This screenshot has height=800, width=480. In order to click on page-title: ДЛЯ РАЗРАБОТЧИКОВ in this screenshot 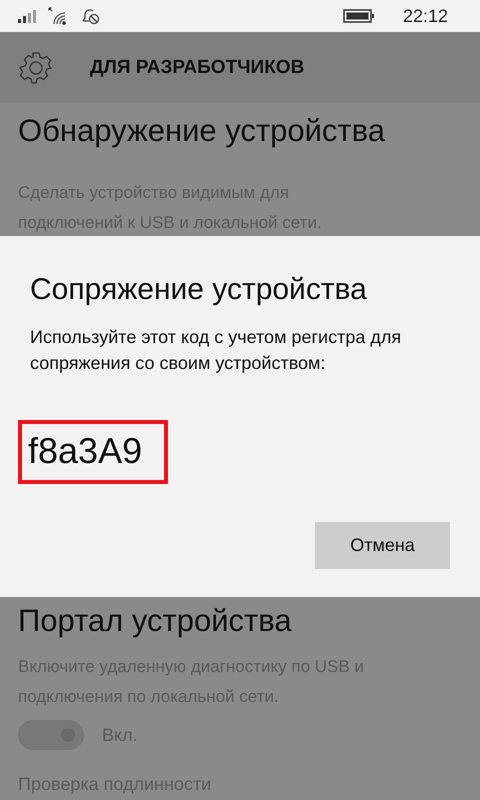, I will do `click(197, 67)`.